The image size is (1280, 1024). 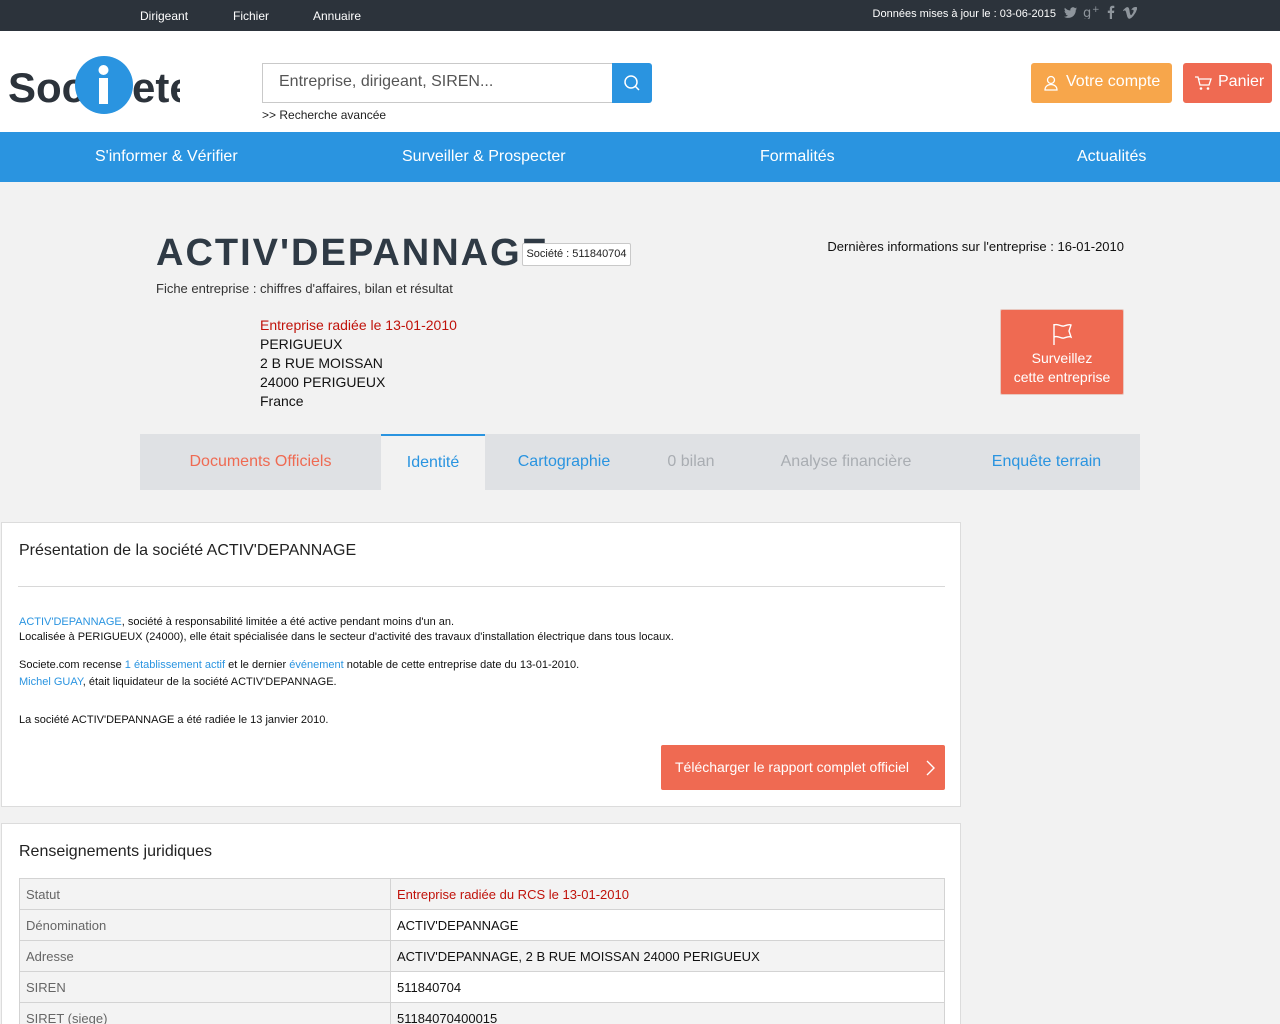 I want to click on row-key: SIREN, so click(x=205, y=987).